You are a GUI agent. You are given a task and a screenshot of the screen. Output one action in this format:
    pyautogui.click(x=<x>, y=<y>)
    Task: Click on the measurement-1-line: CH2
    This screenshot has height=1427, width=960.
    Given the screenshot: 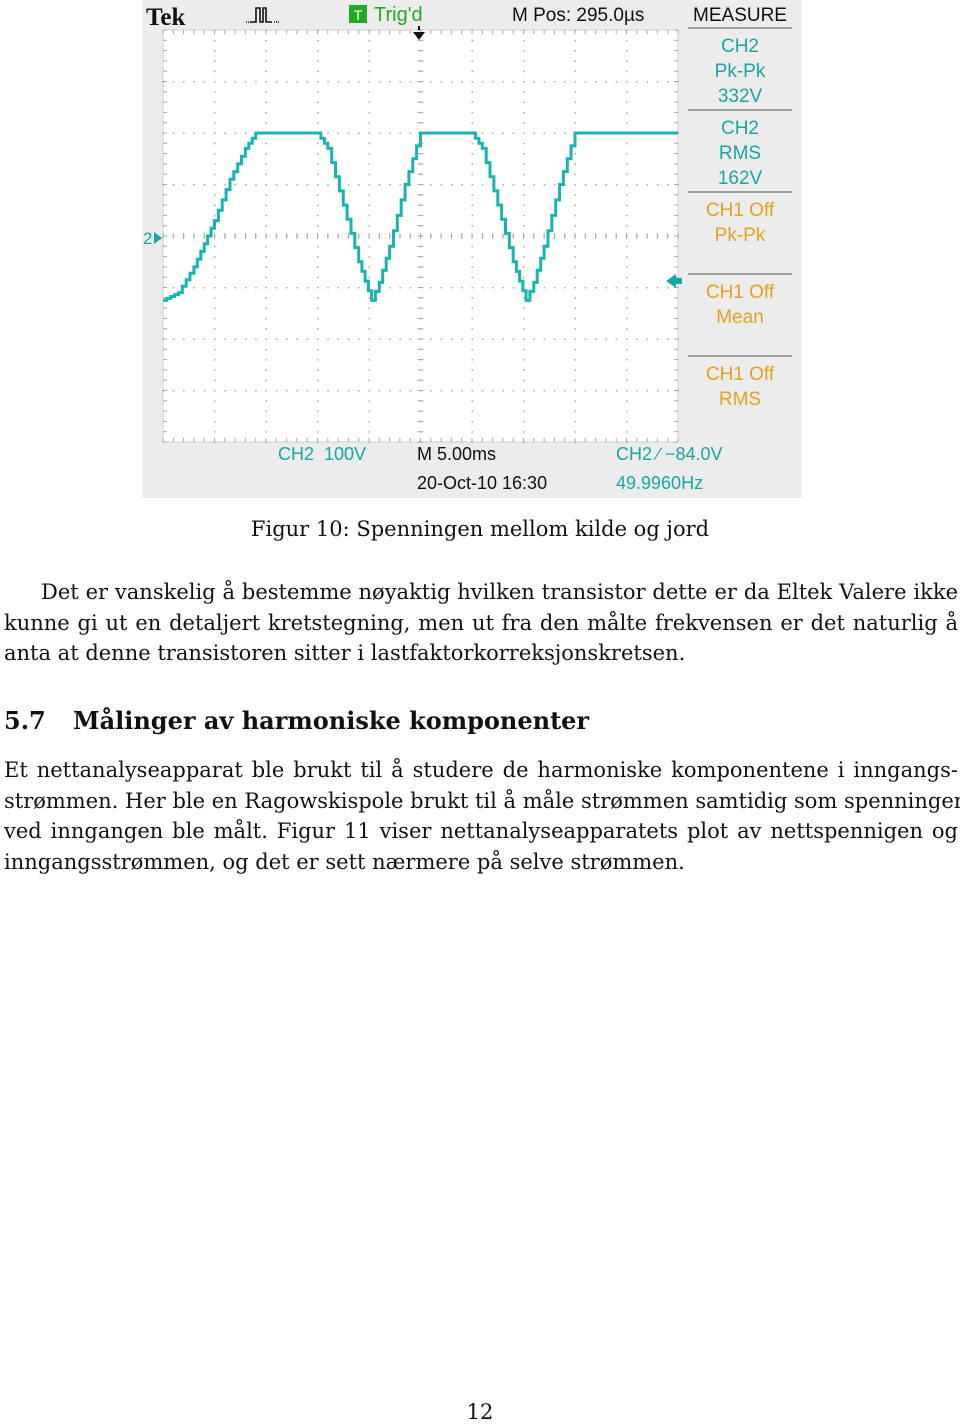 What is the action you would take?
    pyautogui.click(x=740, y=46)
    